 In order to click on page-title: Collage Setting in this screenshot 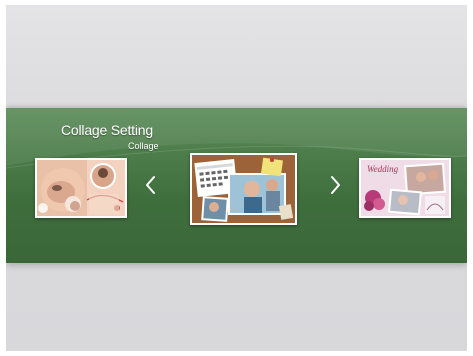, I will do `click(107, 130)`.